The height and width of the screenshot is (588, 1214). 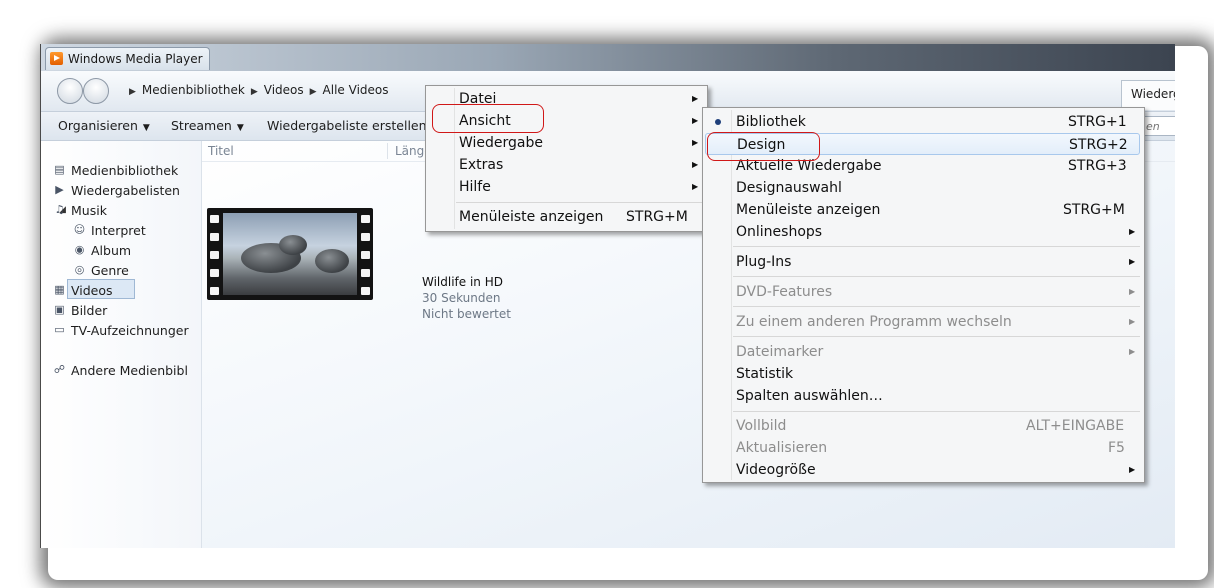 I want to click on menu-item-label: DVD-Features, so click(x=784, y=292).